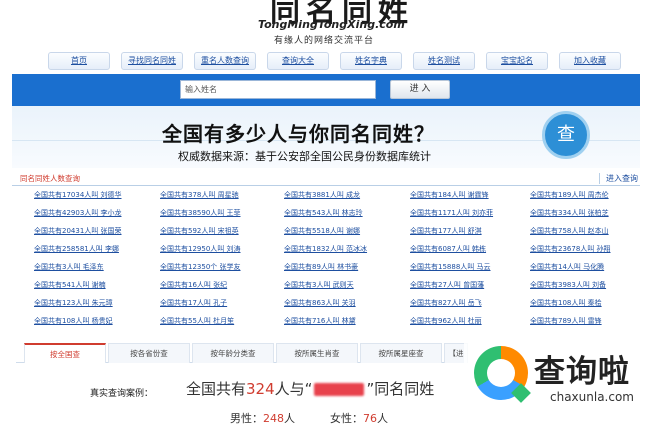 This screenshot has height=431, width=647. I want to click on case-suffix: ”同名同姓, so click(400, 389).